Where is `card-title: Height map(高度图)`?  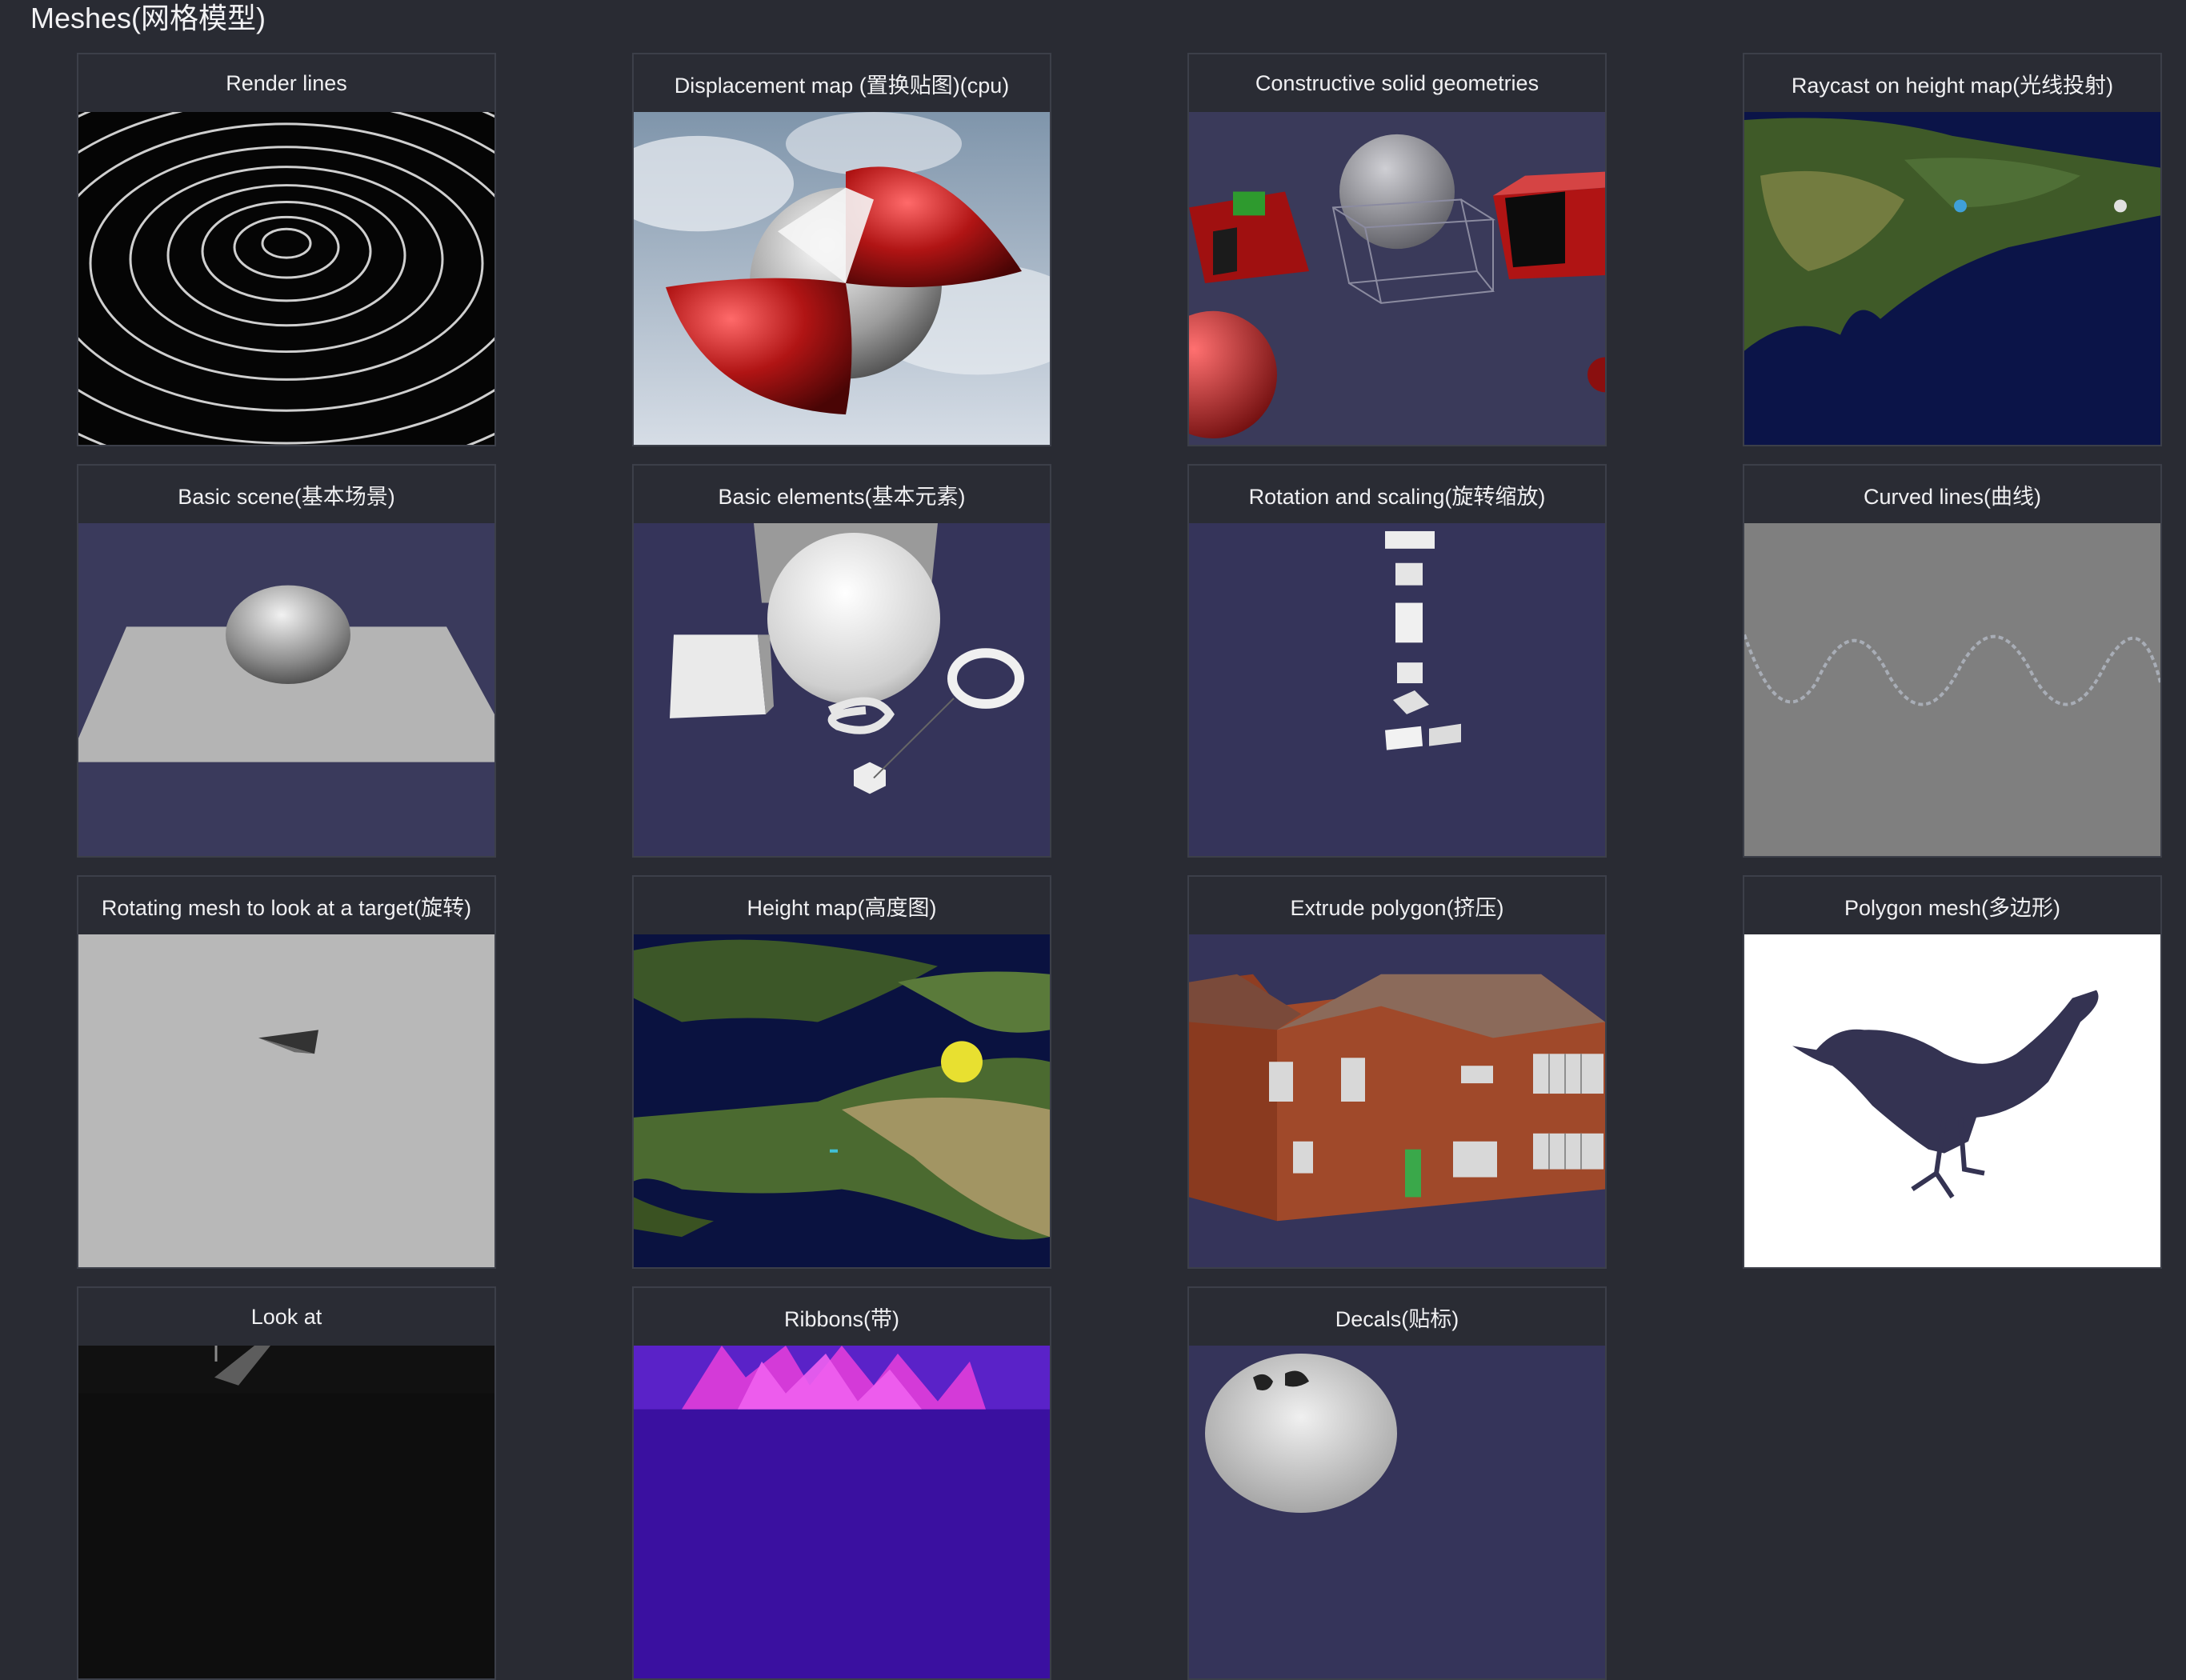 card-title: Height map(高度图) is located at coordinates (842, 905).